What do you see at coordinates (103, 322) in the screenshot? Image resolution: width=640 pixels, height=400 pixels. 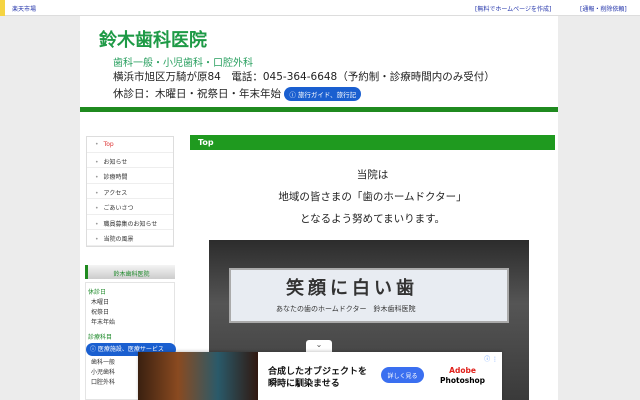 I see `holiday-item: 年末年始` at bounding box center [103, 322].